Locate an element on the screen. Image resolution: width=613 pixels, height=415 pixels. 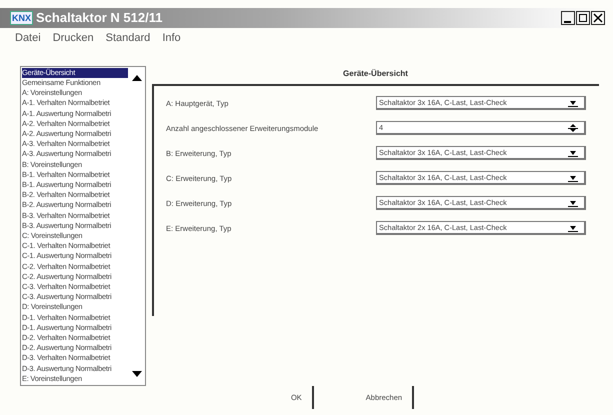
maximize-icon is located at coordinates (583, 17).